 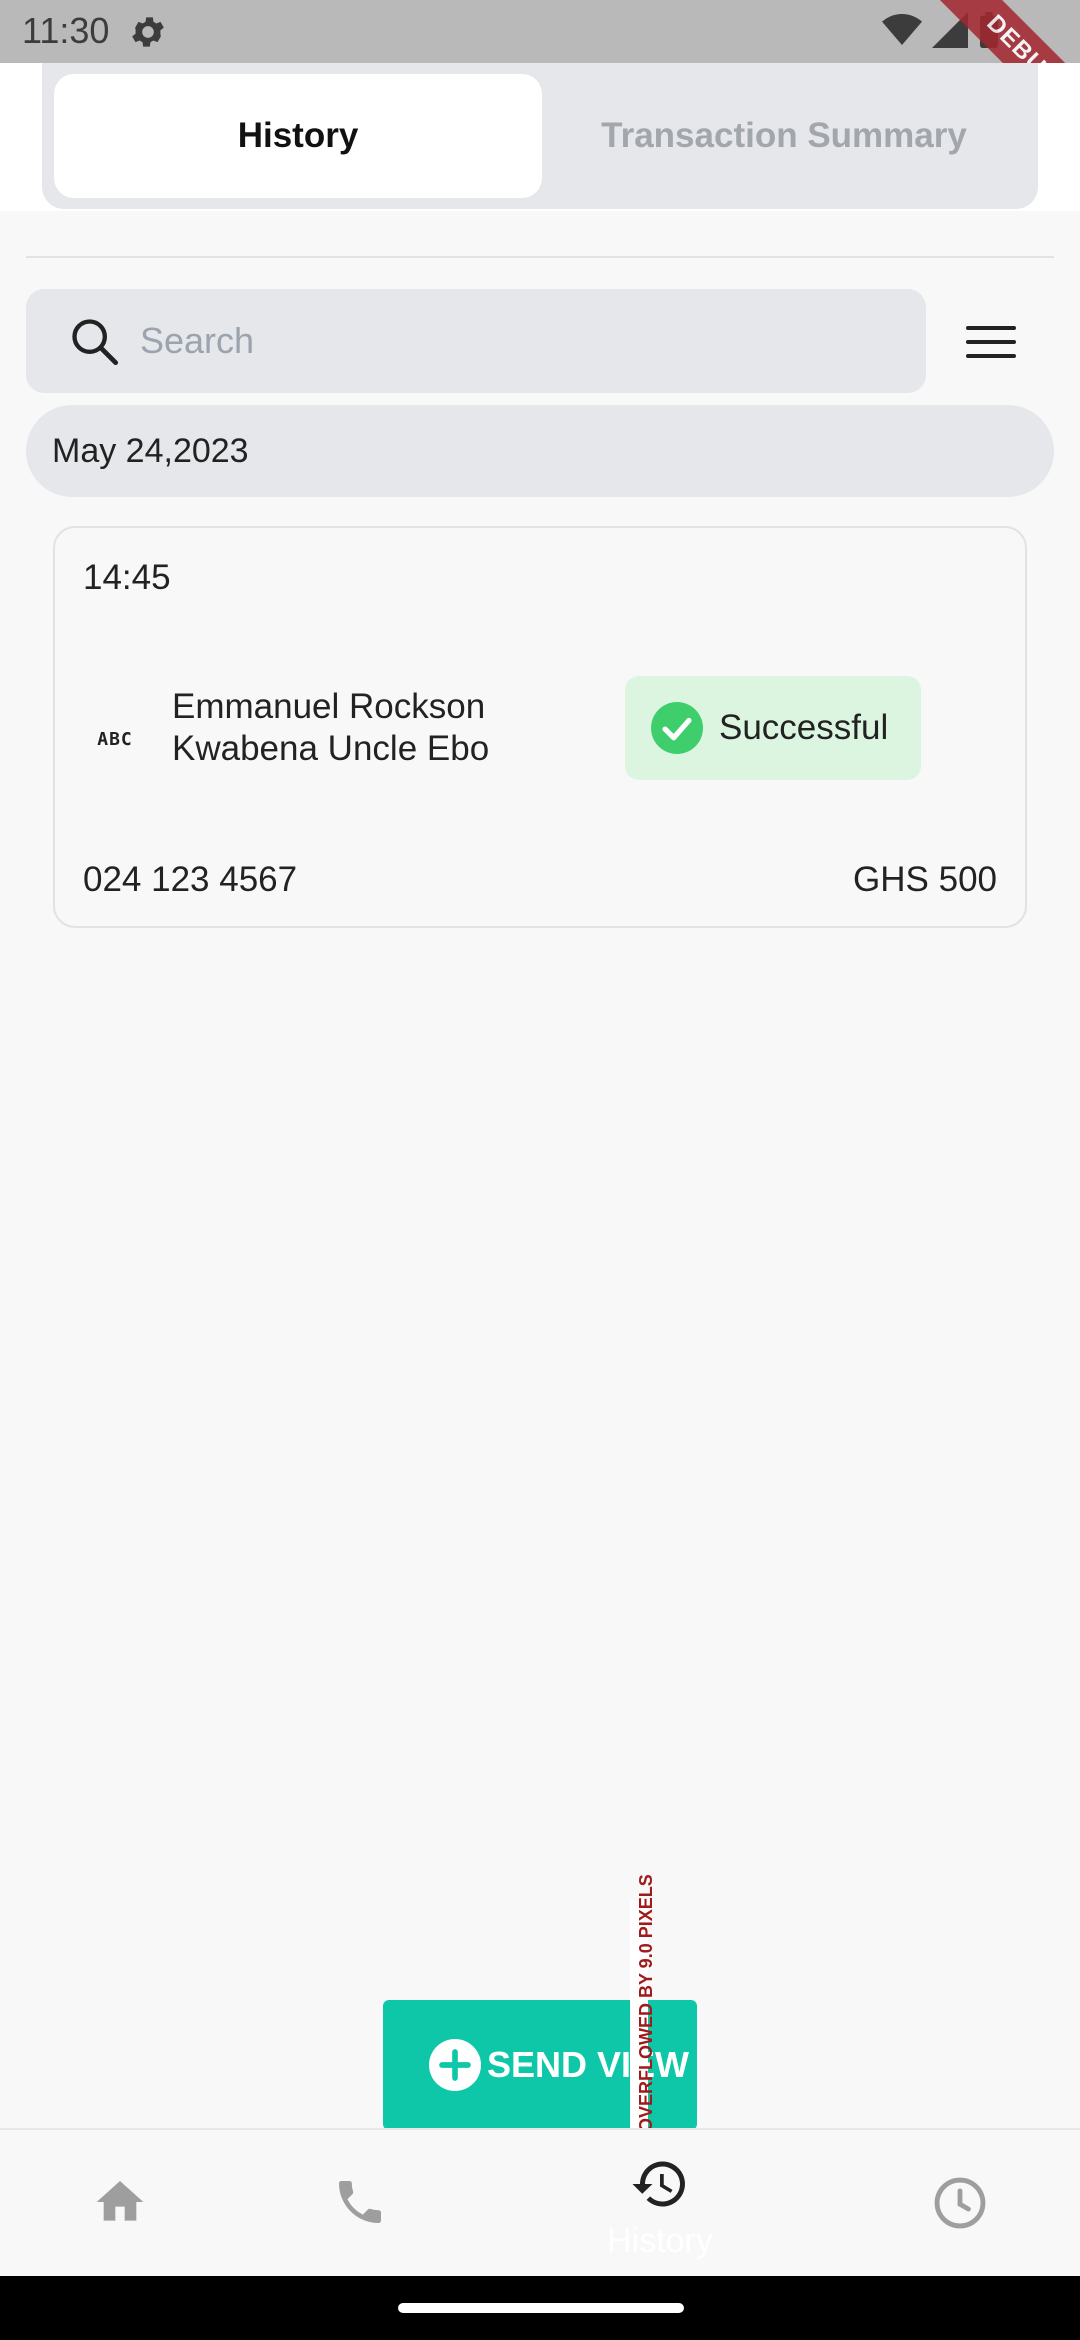 I want to click on home-gesture-handle, so click(x=541, y=2308).